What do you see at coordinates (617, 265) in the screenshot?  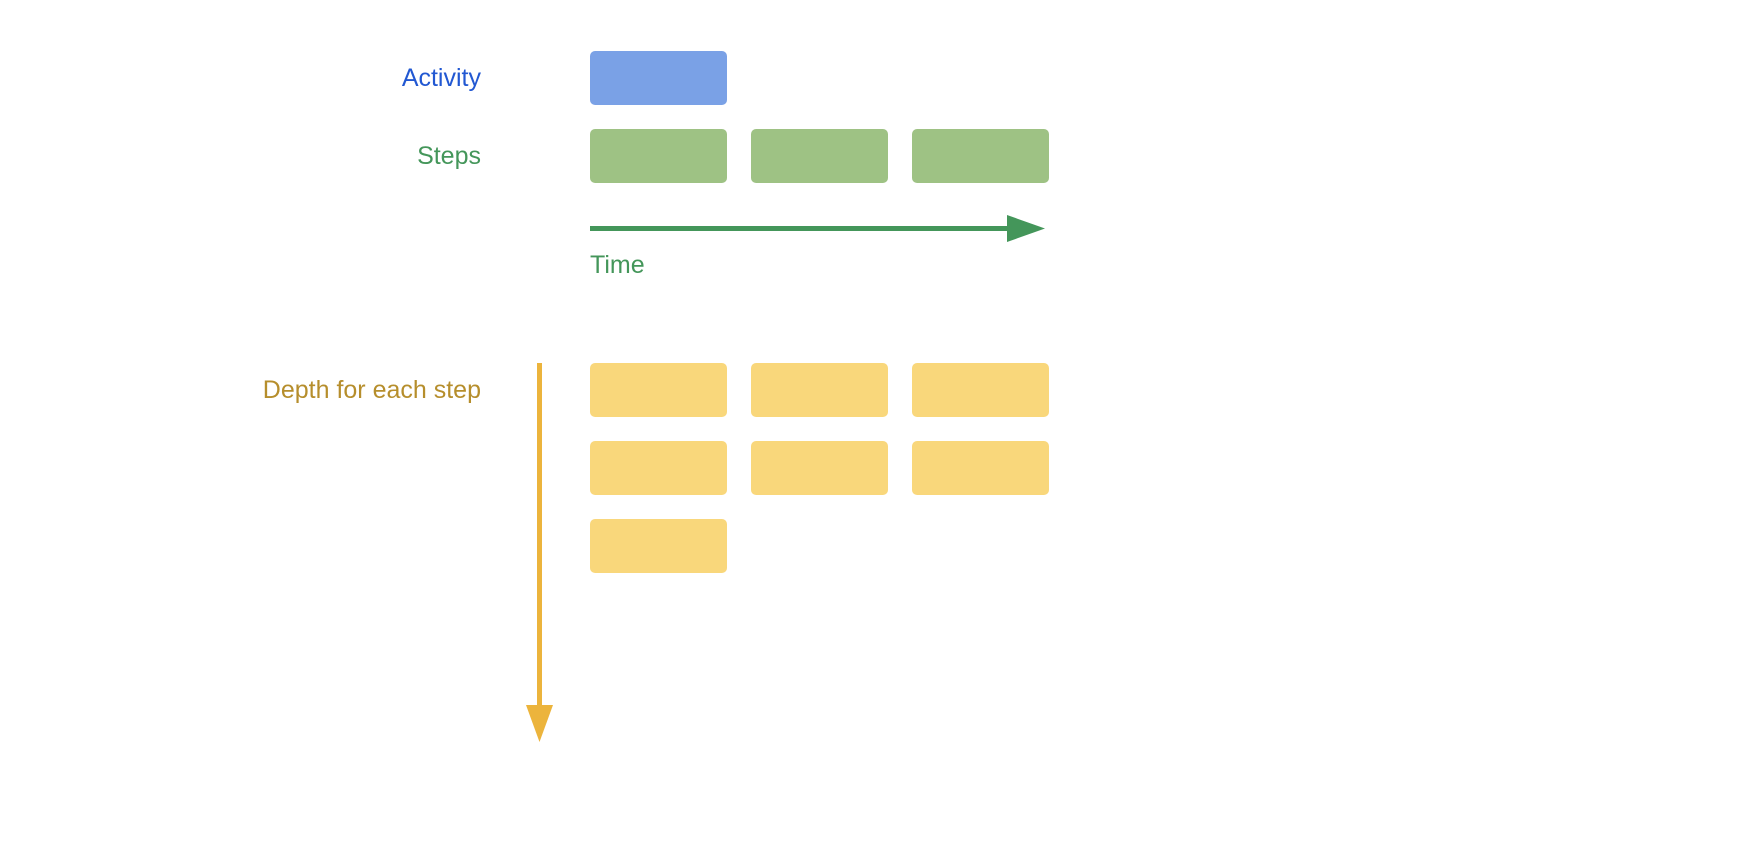 I see `time-label: Time` at bounding box center [617, 265].